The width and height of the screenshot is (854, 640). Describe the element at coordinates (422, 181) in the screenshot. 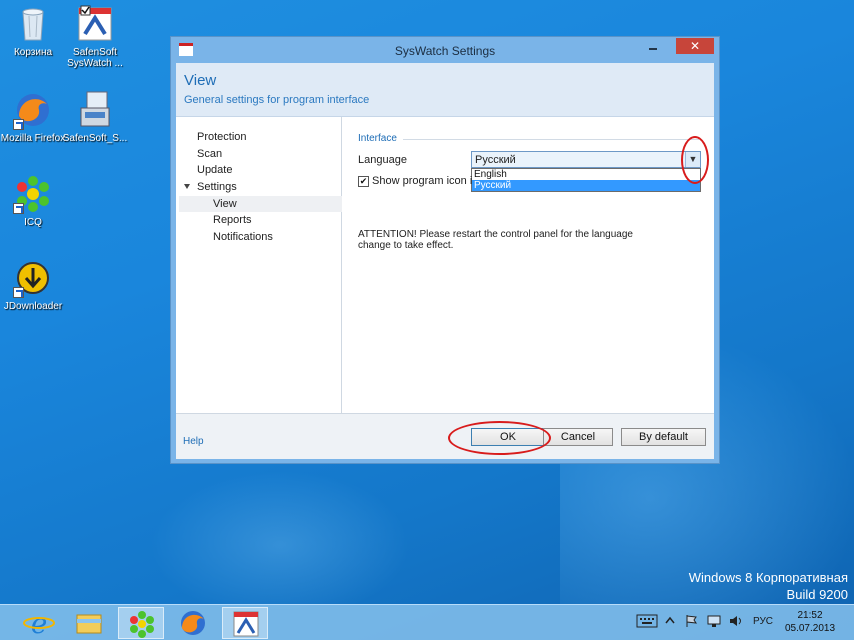

I see `show-icon-label: Show program icon in` at that location.